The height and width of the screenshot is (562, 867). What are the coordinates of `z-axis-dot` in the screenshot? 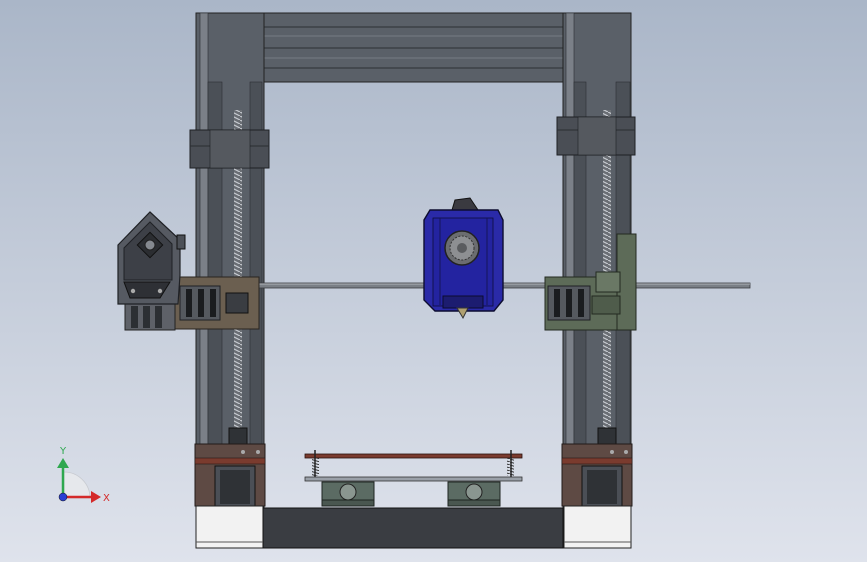 It's located at (63, 497).